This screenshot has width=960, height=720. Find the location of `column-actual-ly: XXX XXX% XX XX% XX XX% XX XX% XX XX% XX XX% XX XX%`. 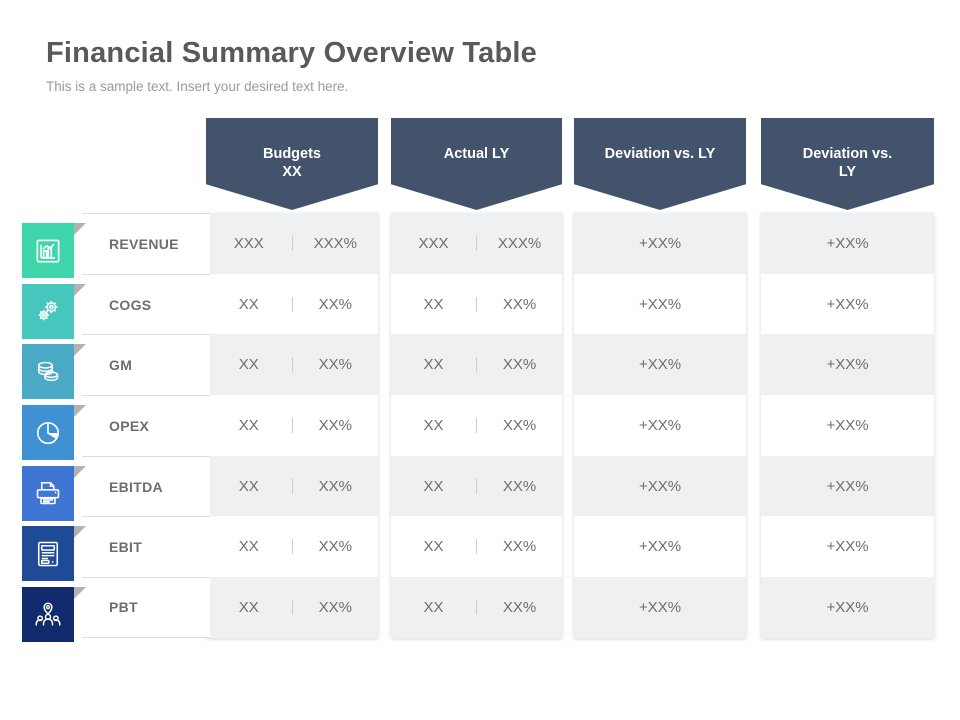

column-actual-ly: XXX XXX% XX XX% XX XX% XX XX% XX XX% XX XX% XX XX% is located at coordinates (476, 425).